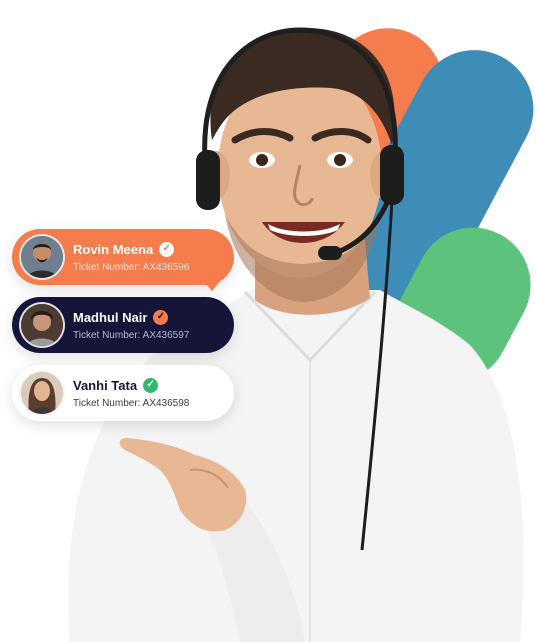 The width and height of the screenshot is (536, 642). I want to click on customer-name: Rovin Meena, so click(113, 249).